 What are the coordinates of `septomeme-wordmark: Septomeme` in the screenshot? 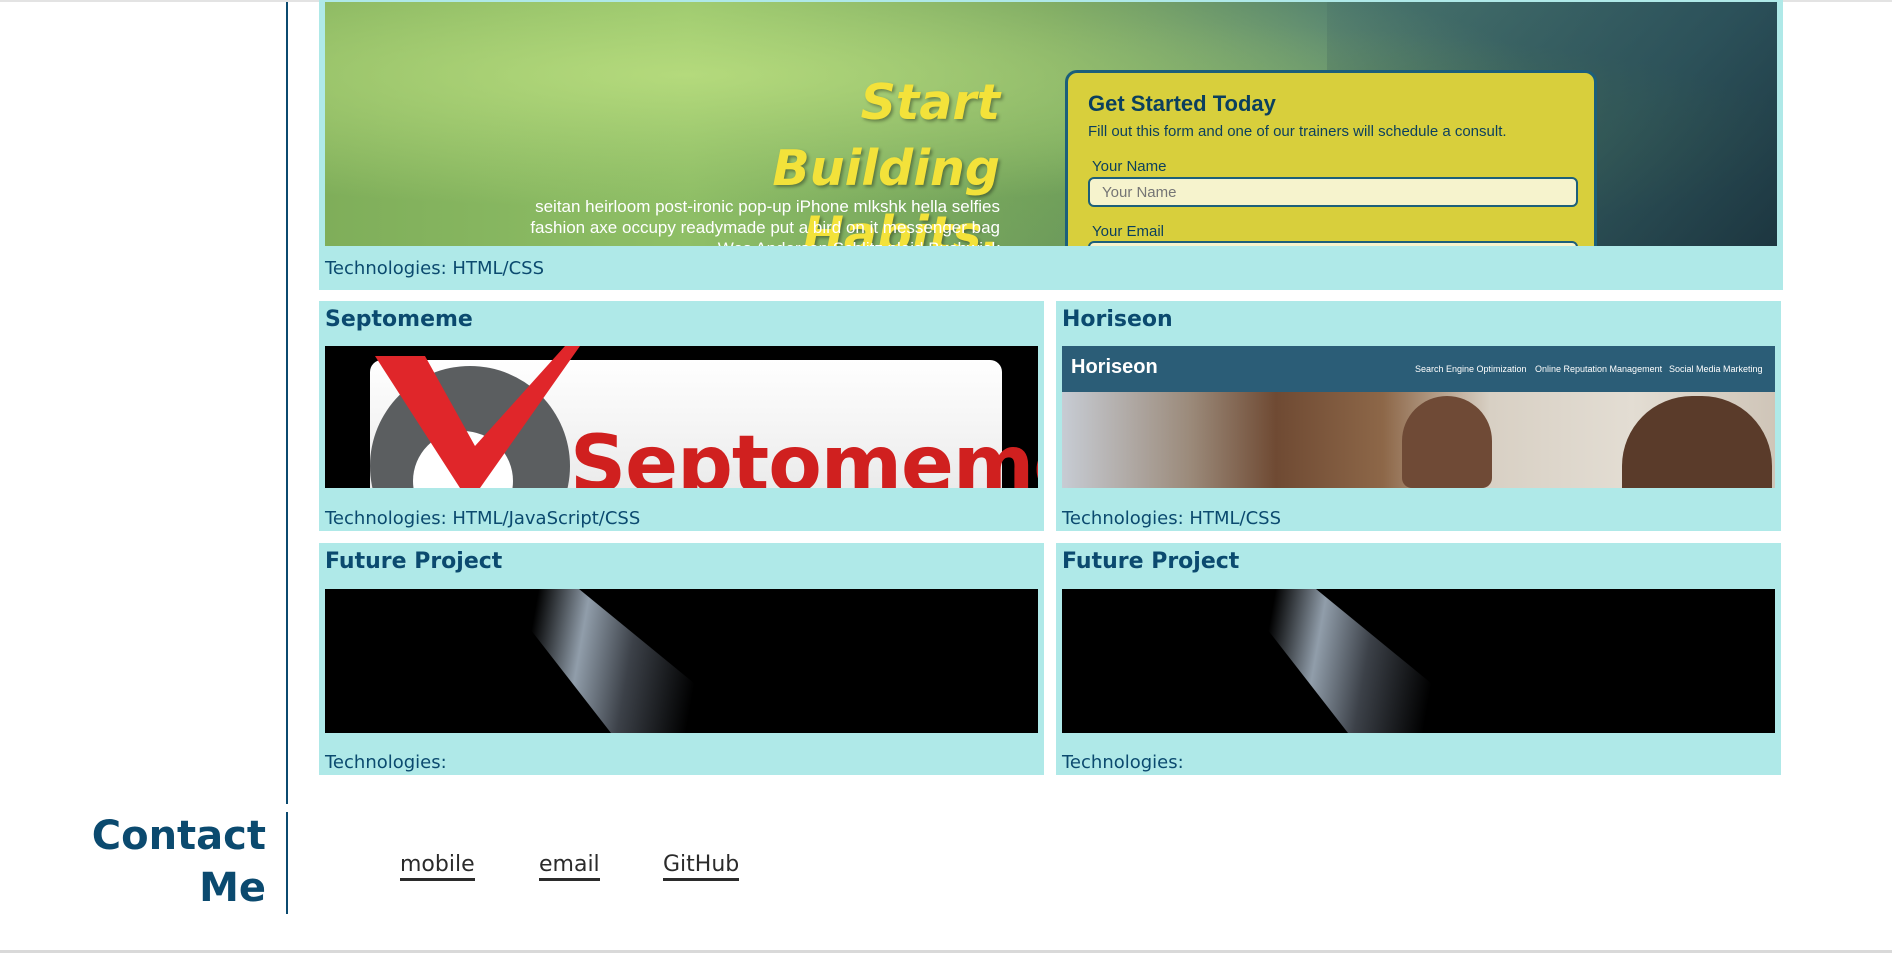 It's located at (804, 454).